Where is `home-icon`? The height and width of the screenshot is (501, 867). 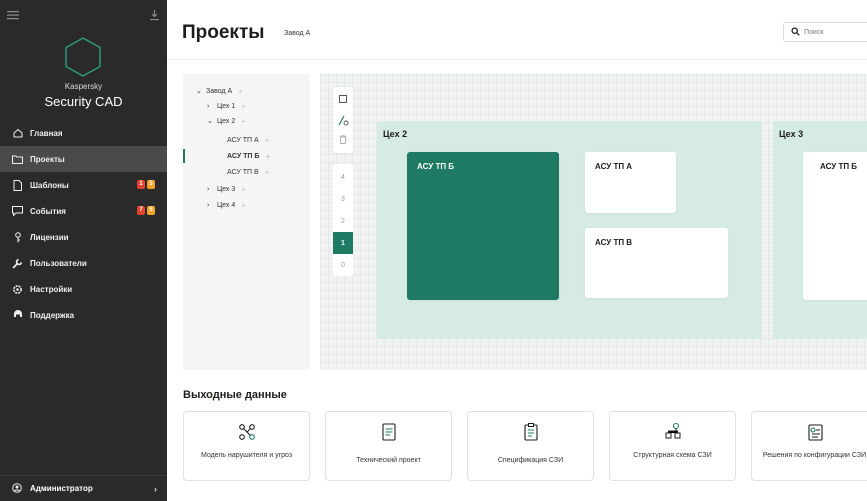 home-icon is located at coordinates (17, 133).